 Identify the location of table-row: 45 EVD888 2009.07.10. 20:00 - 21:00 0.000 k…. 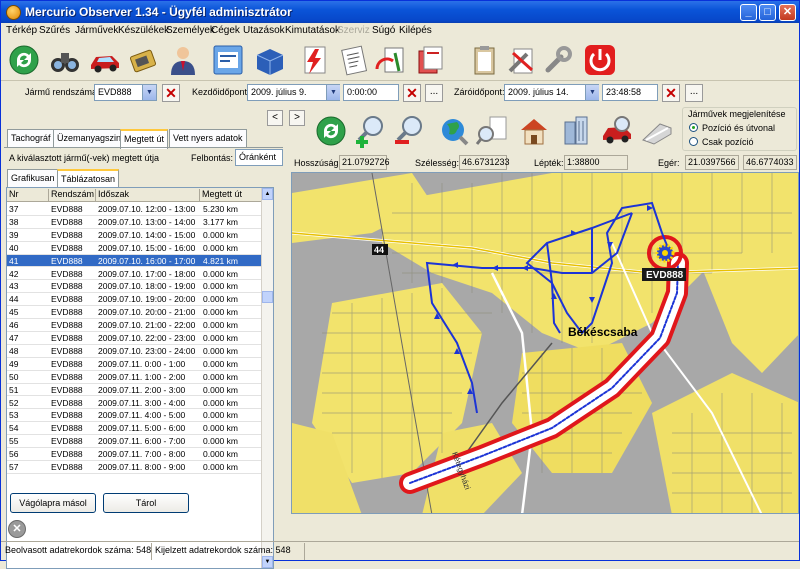
(135, 313).